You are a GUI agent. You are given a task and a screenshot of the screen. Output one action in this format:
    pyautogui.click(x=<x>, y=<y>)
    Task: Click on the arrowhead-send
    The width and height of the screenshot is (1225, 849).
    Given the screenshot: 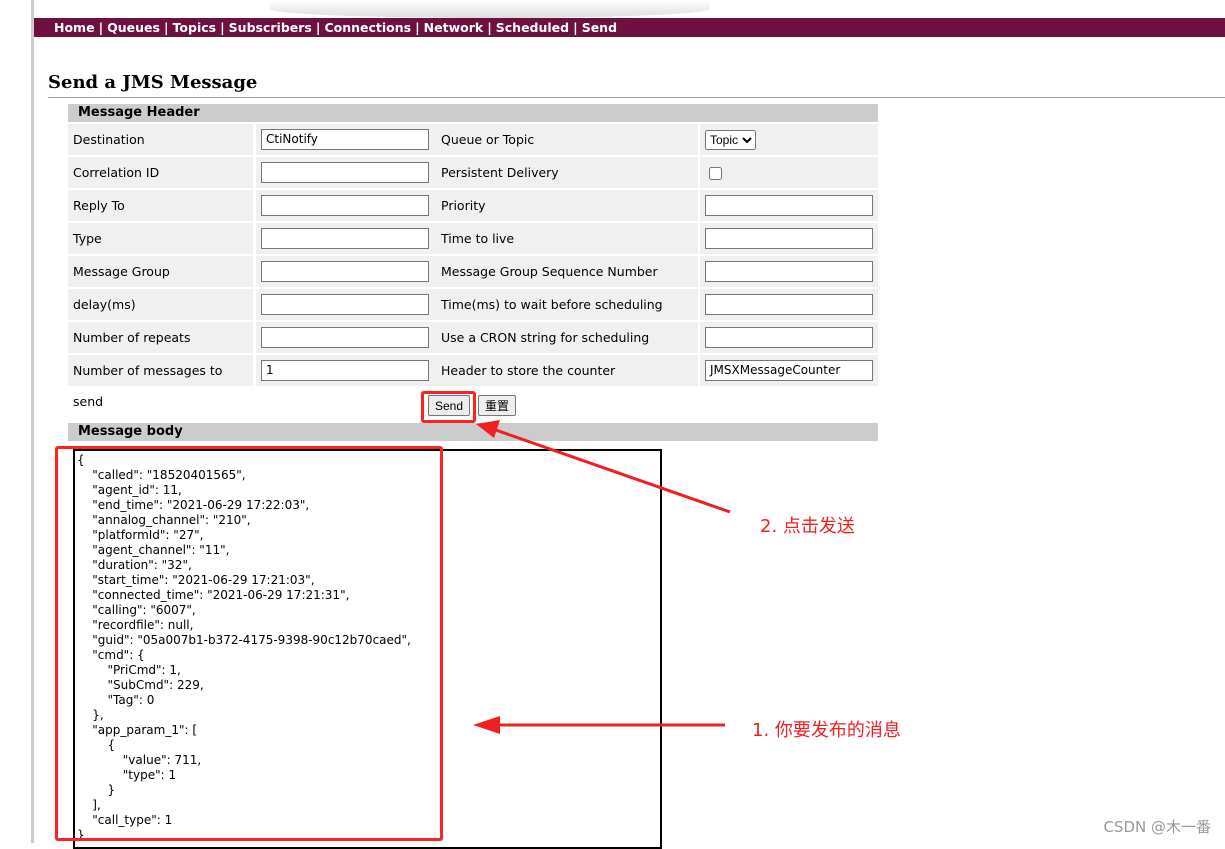 What is the action you would take?
    pyautogui.click(x=488, y=429)
    